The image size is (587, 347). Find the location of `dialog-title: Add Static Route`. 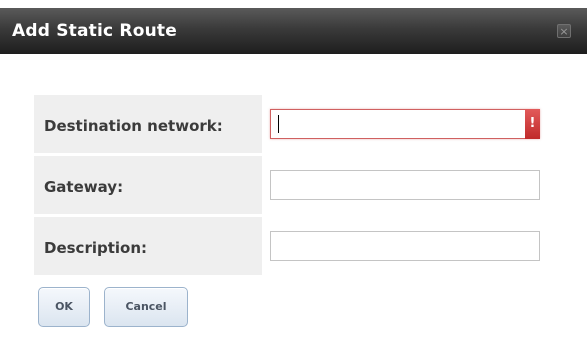

dialog-title: Add Static Route is located at coordinates (94, 31).